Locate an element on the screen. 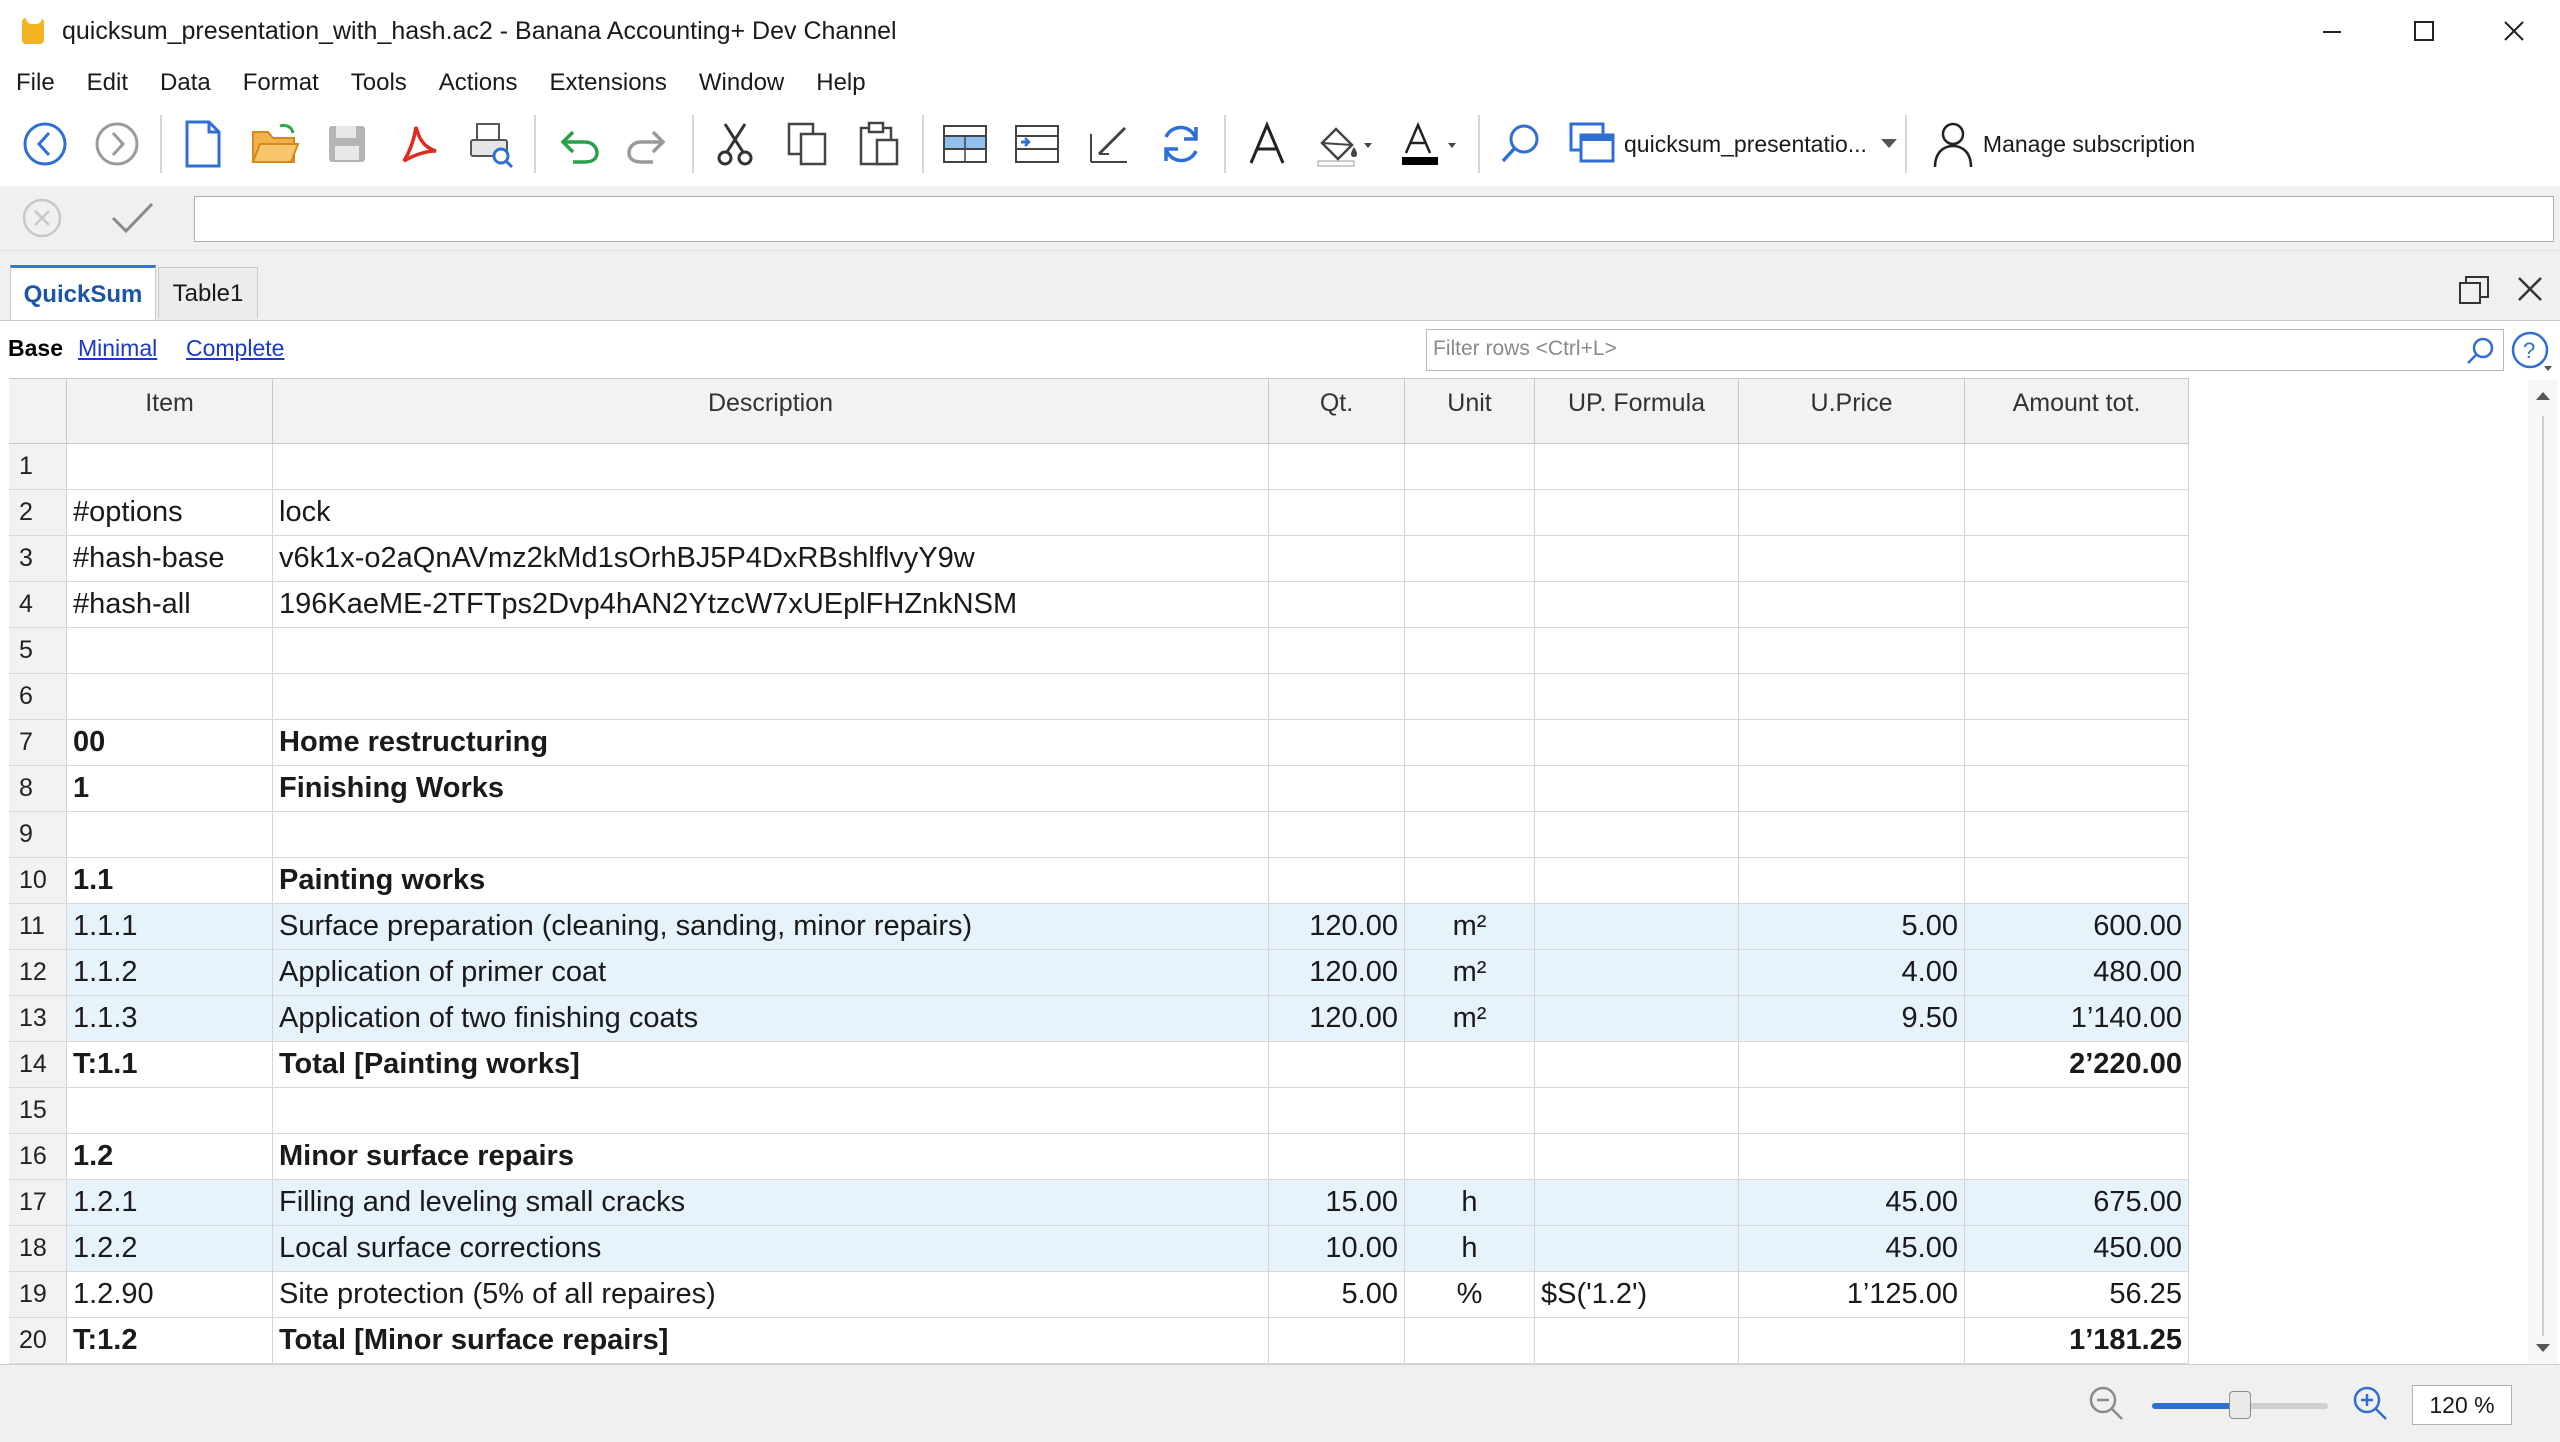  row-number: 12 is located at coordinates (38, 972).